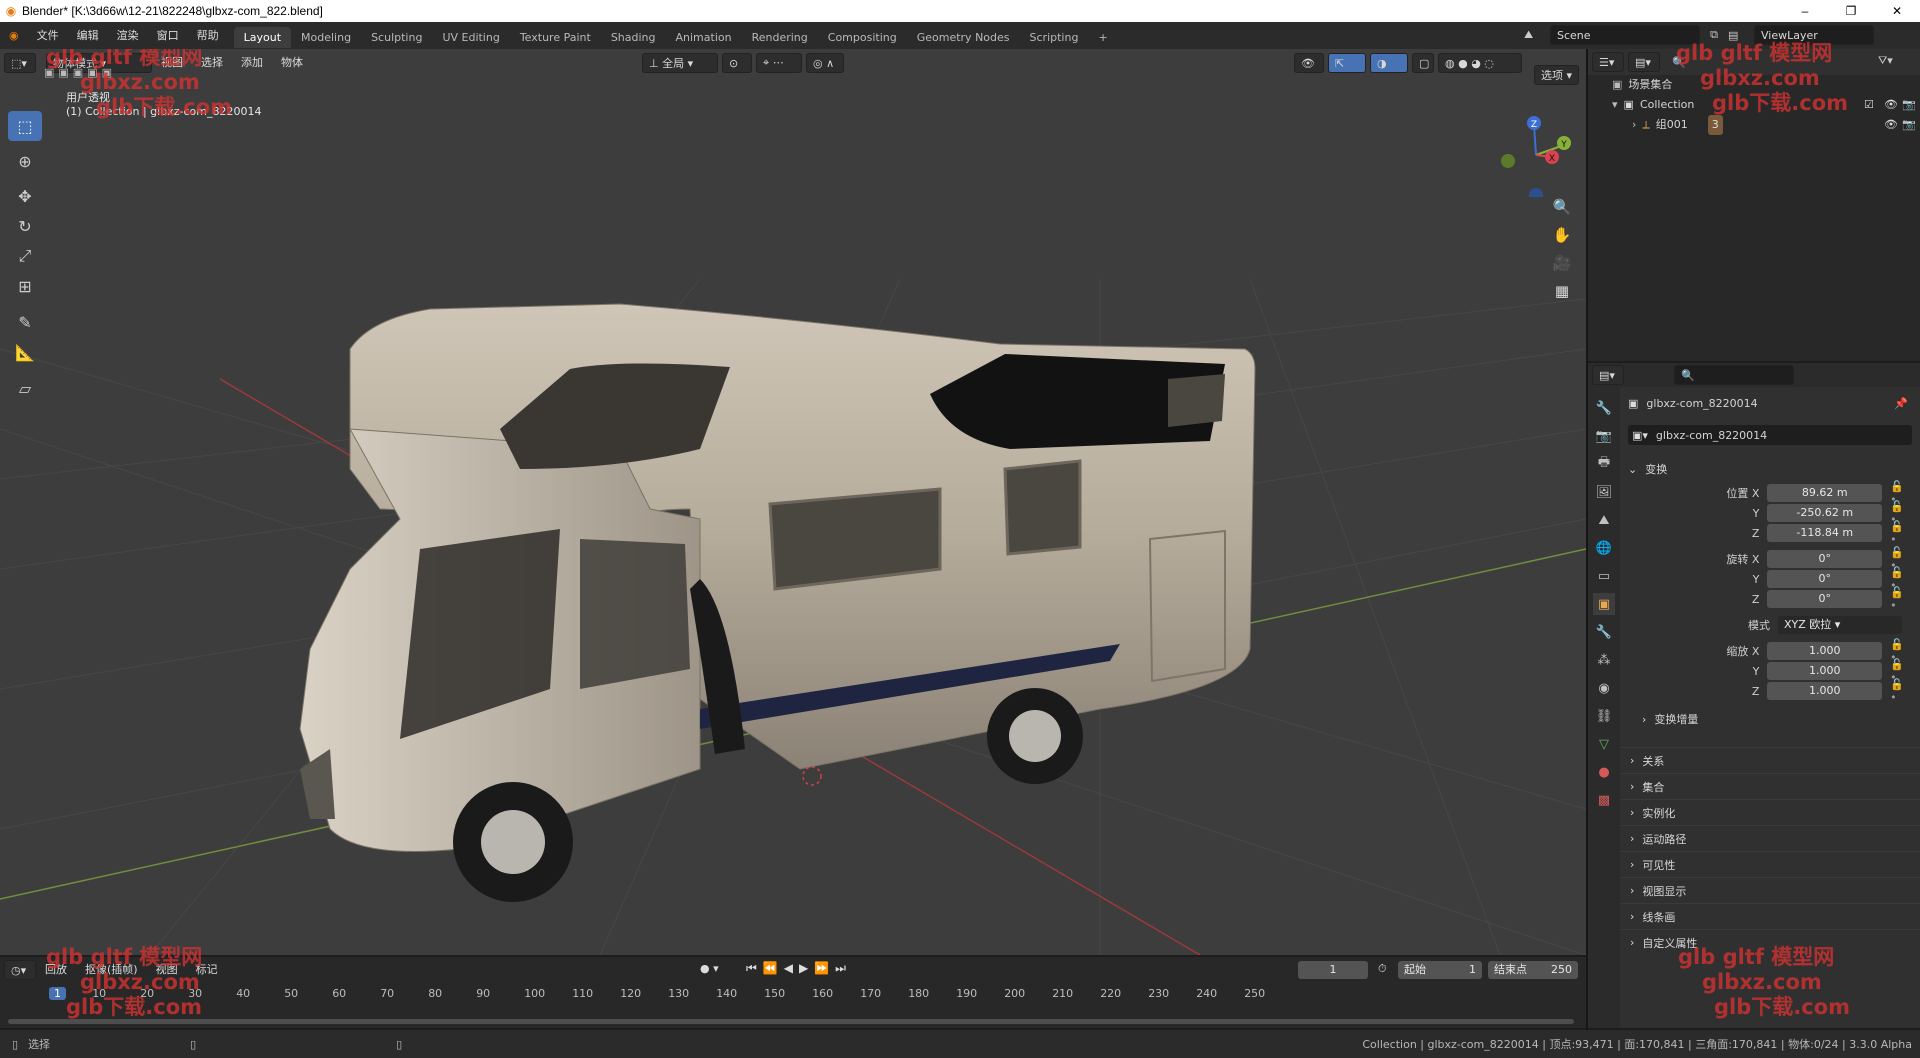  Describe the element at coordinates (1901, 403) in the screenshot. I see `pin-icon: 📌` at that location.